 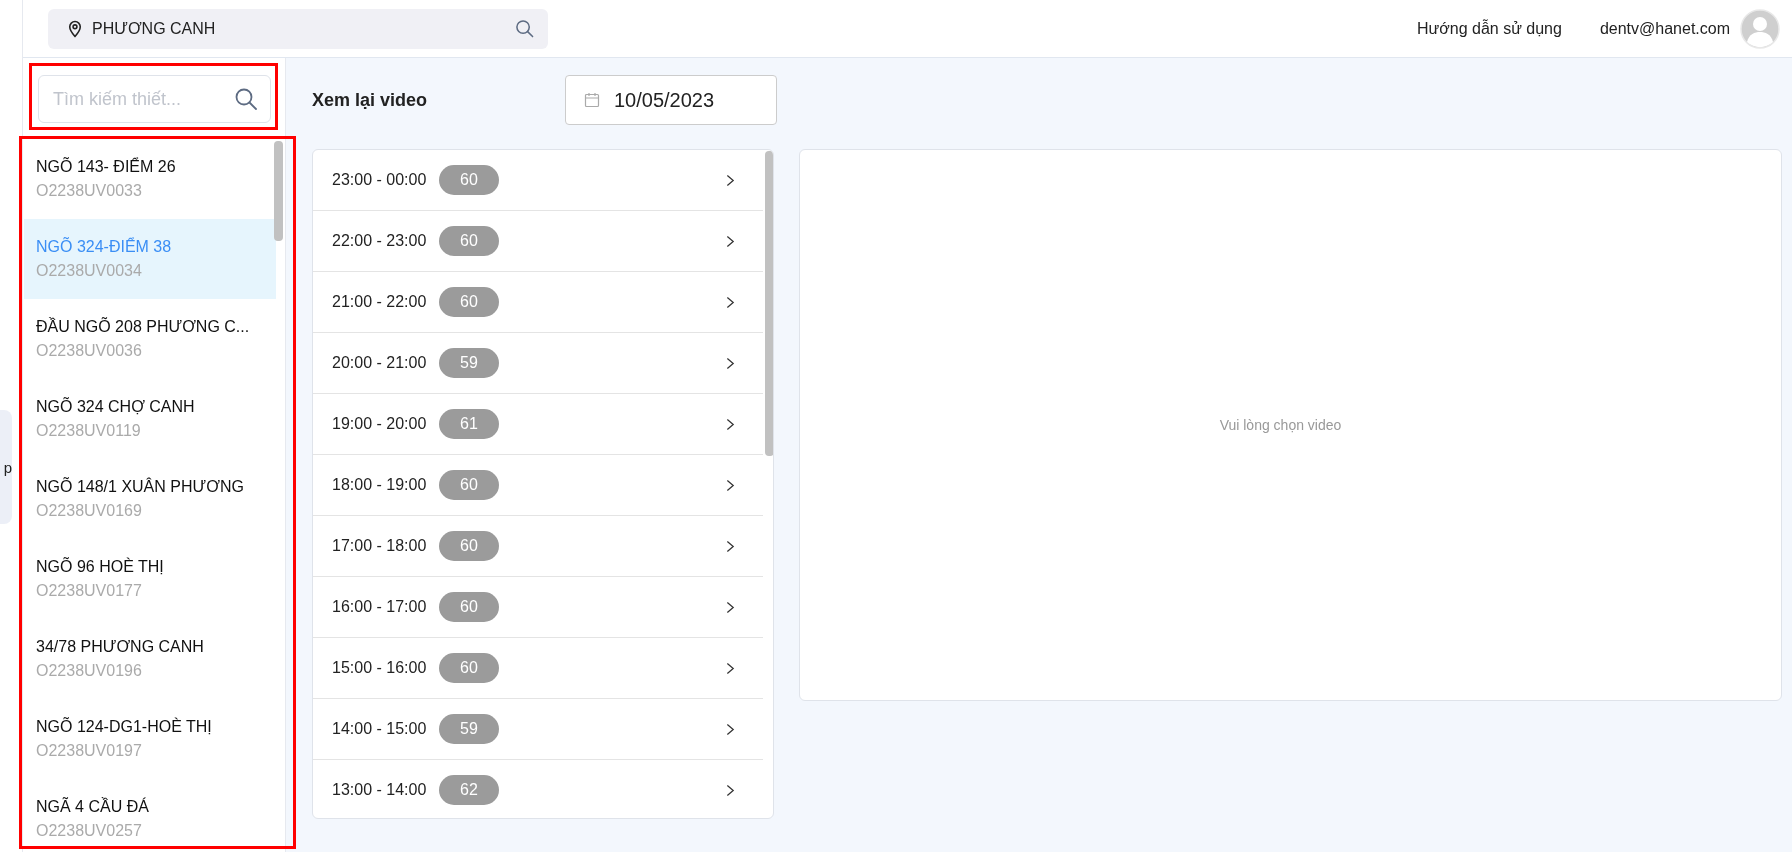 I want to click on text-input: PHƯƠNG CANH, so click(x=298, y=28).